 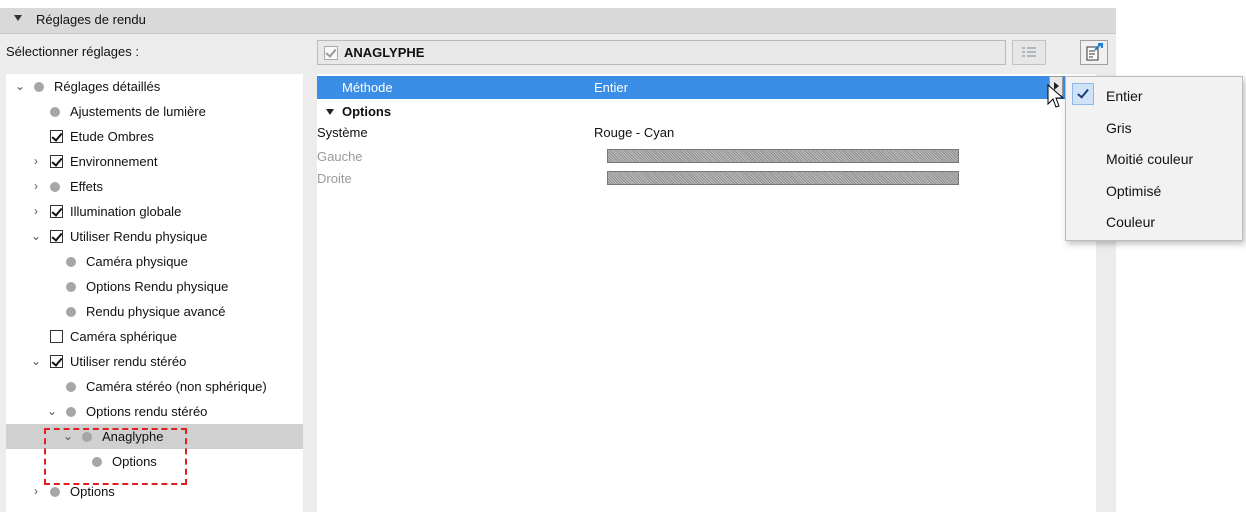 I want to click on property-row-system: Système Rouge - Cyan, so click(x=706, y=132).